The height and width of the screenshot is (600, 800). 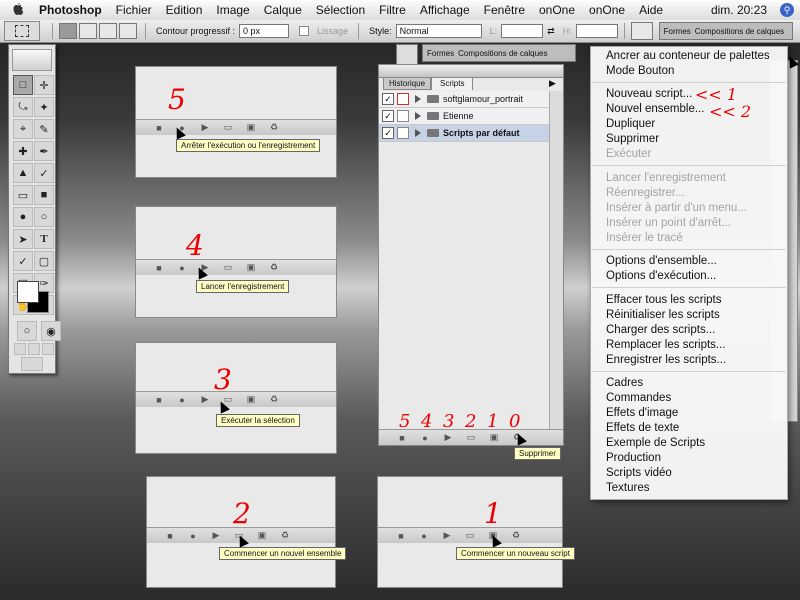 What do you see at coordinates (452, 83) in the screenshot?
I see `tab-scripts: Scripts` at bounding box center [452, 83].